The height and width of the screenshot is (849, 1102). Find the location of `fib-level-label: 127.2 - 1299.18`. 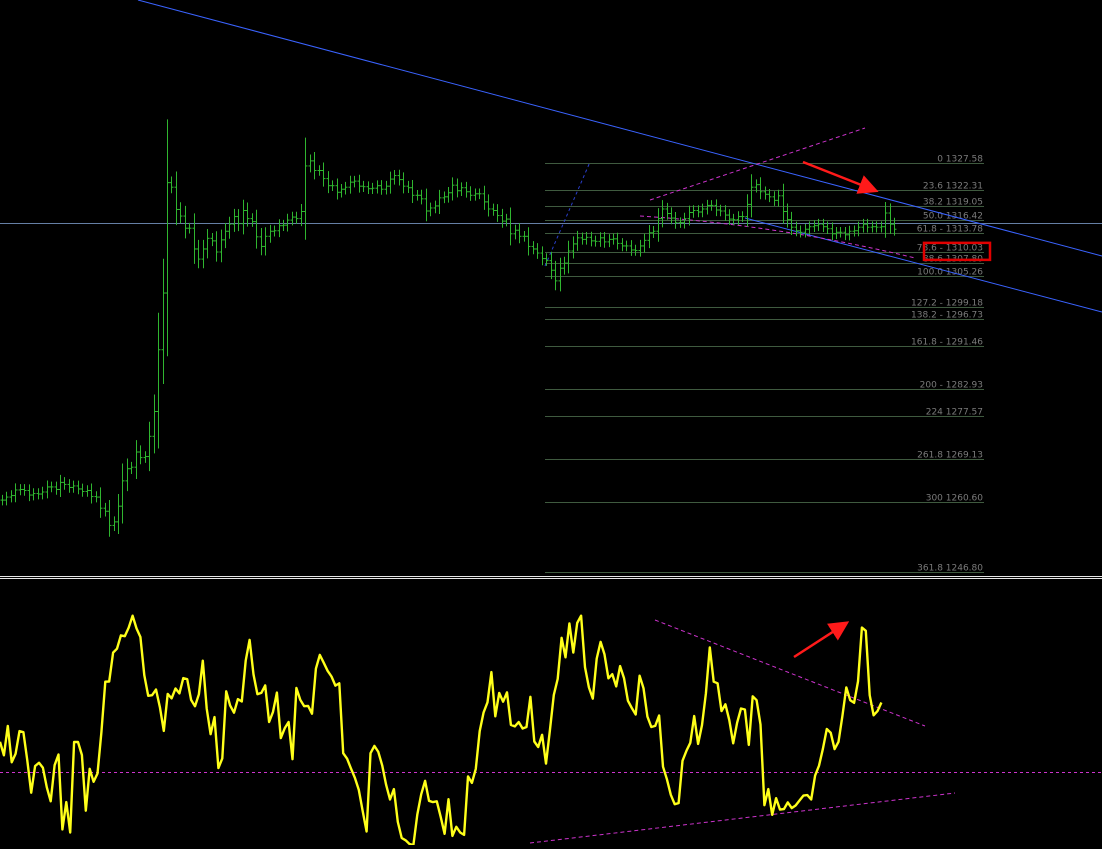

fib-level-label: 127.2 - 1299.18 is located at coordinates (947, 304).